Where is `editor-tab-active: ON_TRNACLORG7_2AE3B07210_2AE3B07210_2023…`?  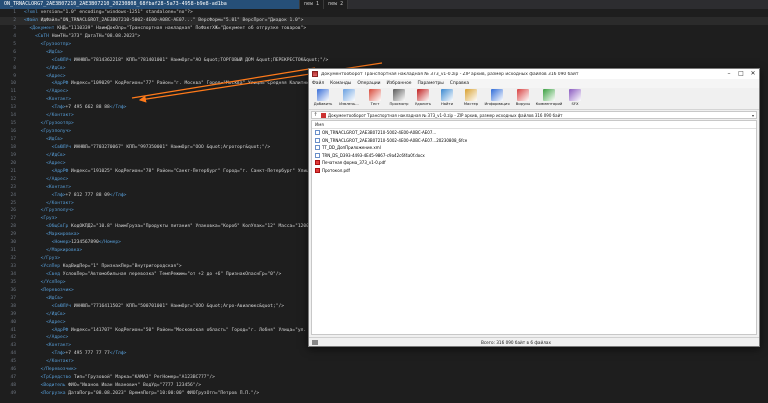 editor-tab-active: ON_TRNACLORG7_2AE3B07210_2AE3B07210_2023… is located at coordinates (150, 4).